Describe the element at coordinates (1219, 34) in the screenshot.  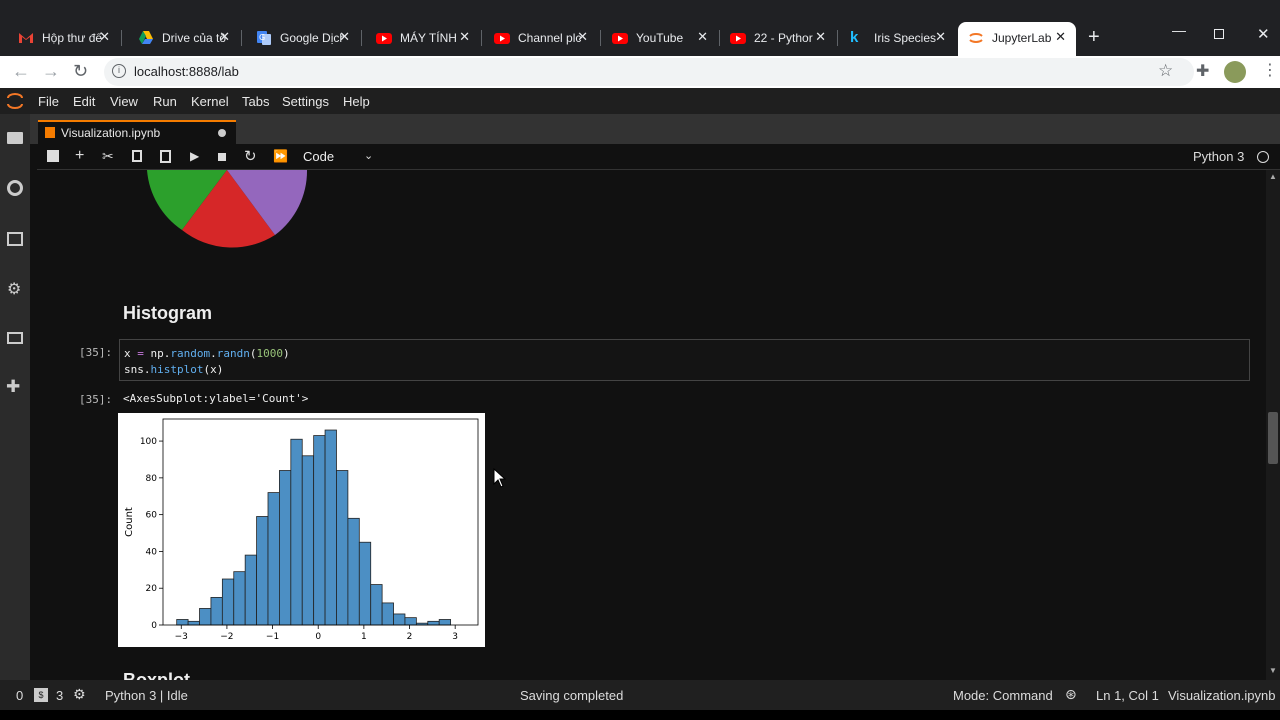
I see `restore-button` at that location.